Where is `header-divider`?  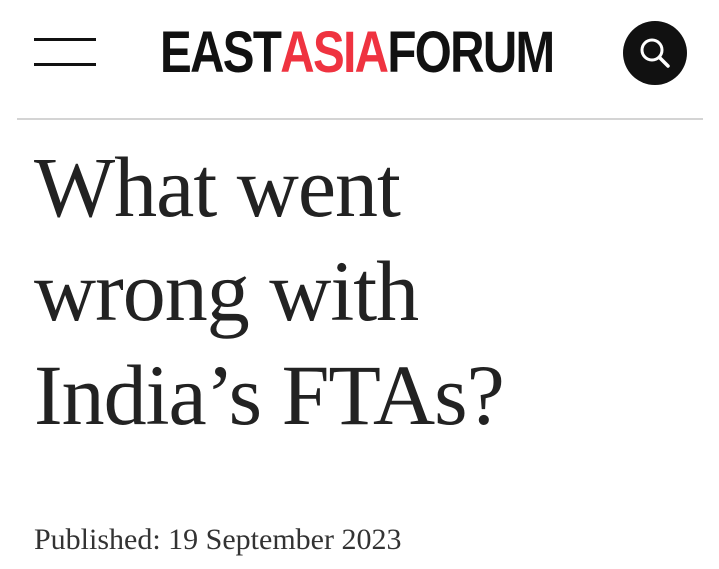
header-divider is located at coordinates (360, 119).